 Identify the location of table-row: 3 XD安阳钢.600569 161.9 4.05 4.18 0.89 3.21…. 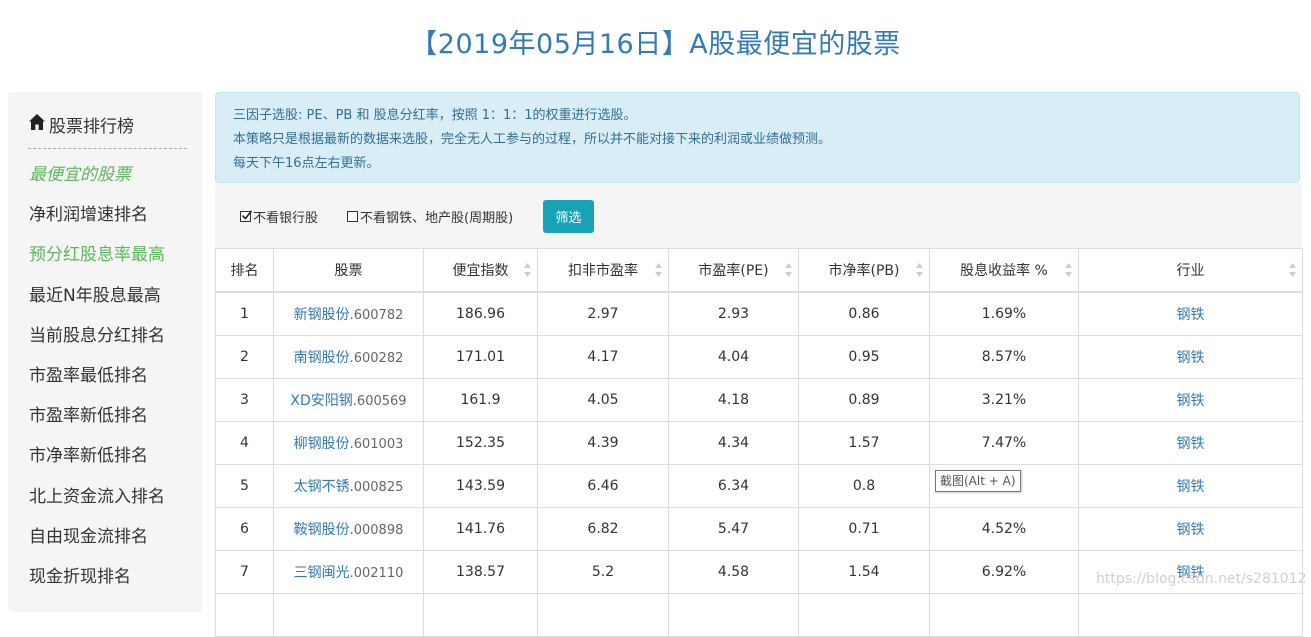
(759, 400).